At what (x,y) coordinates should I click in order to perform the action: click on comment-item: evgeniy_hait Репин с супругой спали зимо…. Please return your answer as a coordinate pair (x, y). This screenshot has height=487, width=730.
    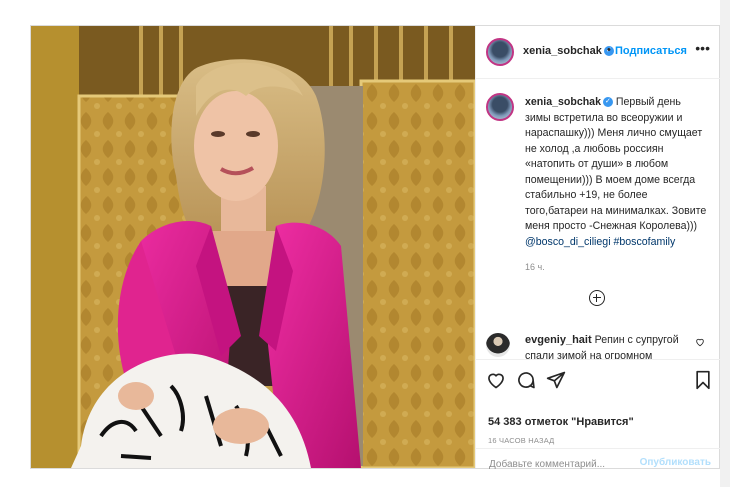
    Looking at the image, I should click on (607, 346).